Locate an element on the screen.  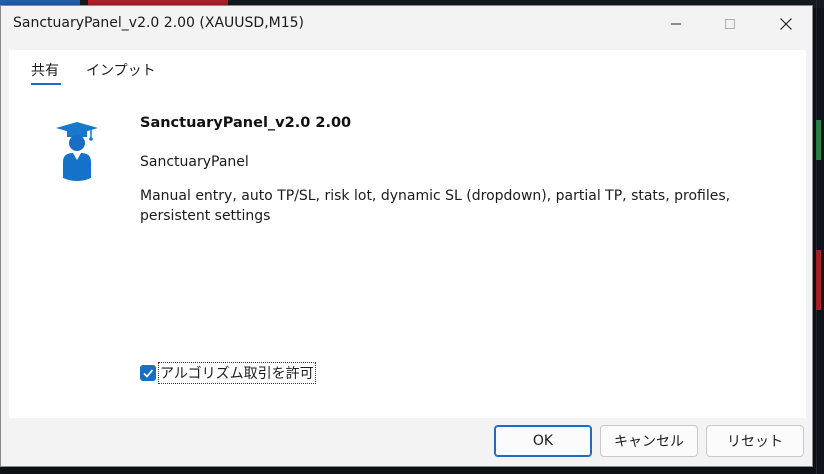
close-icon is located at coordinates (786, 24).